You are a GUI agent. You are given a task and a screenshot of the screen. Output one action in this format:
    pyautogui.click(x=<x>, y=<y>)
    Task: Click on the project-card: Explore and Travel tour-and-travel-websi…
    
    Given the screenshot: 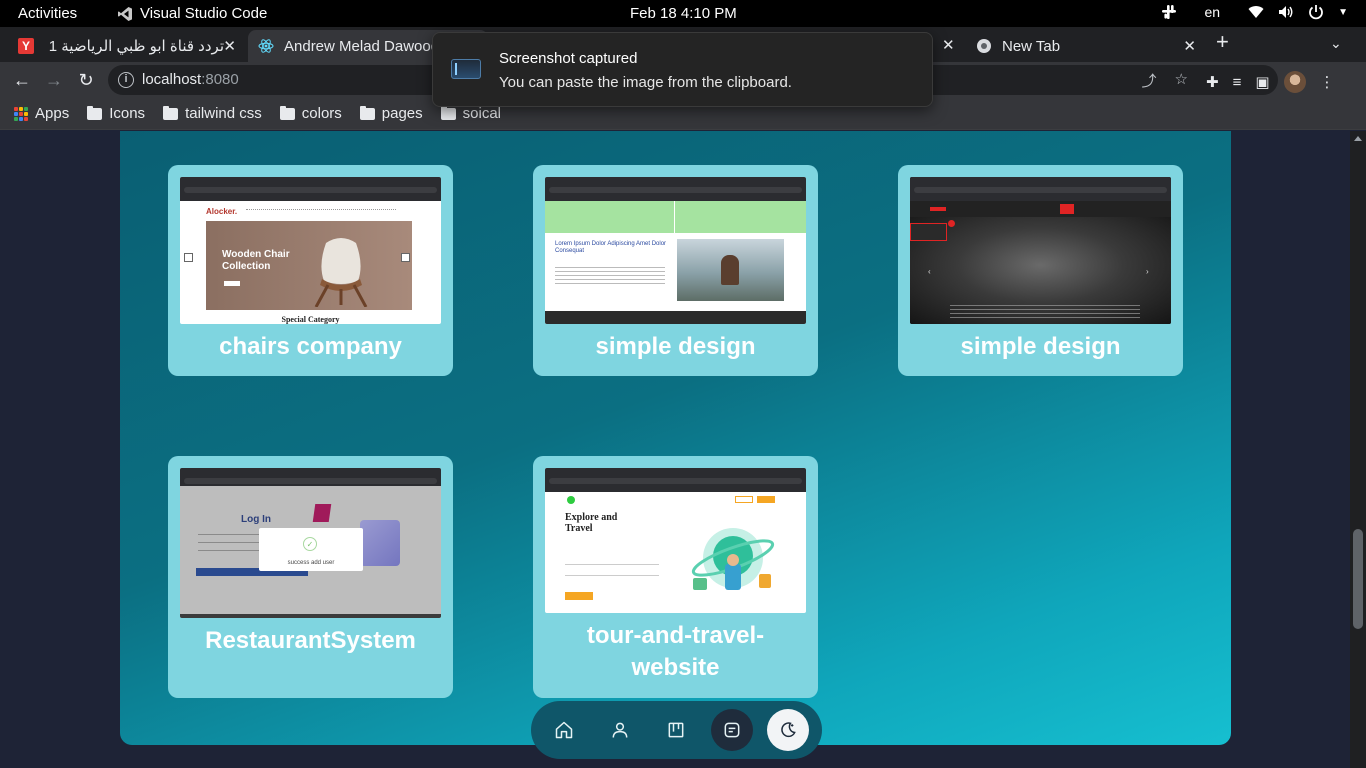 What is the action you would take?
    pyautogui.click(x=675, y=577)
    